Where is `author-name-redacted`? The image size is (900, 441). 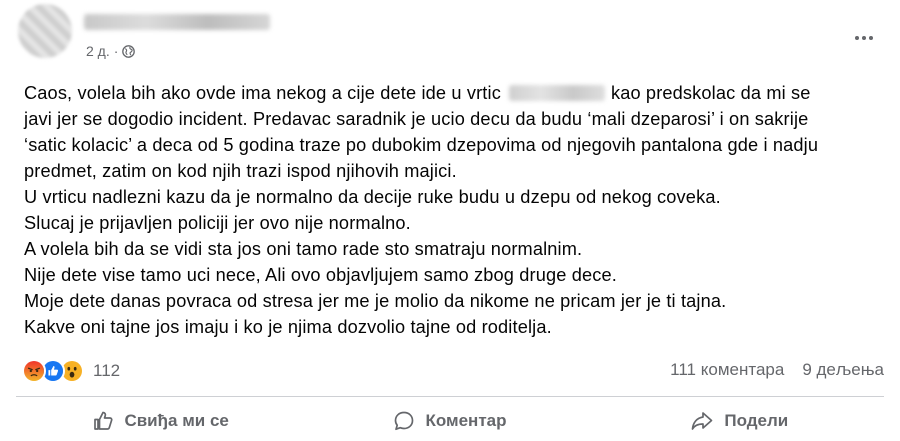
author-name-redacted is located at coordinates (177, 22).